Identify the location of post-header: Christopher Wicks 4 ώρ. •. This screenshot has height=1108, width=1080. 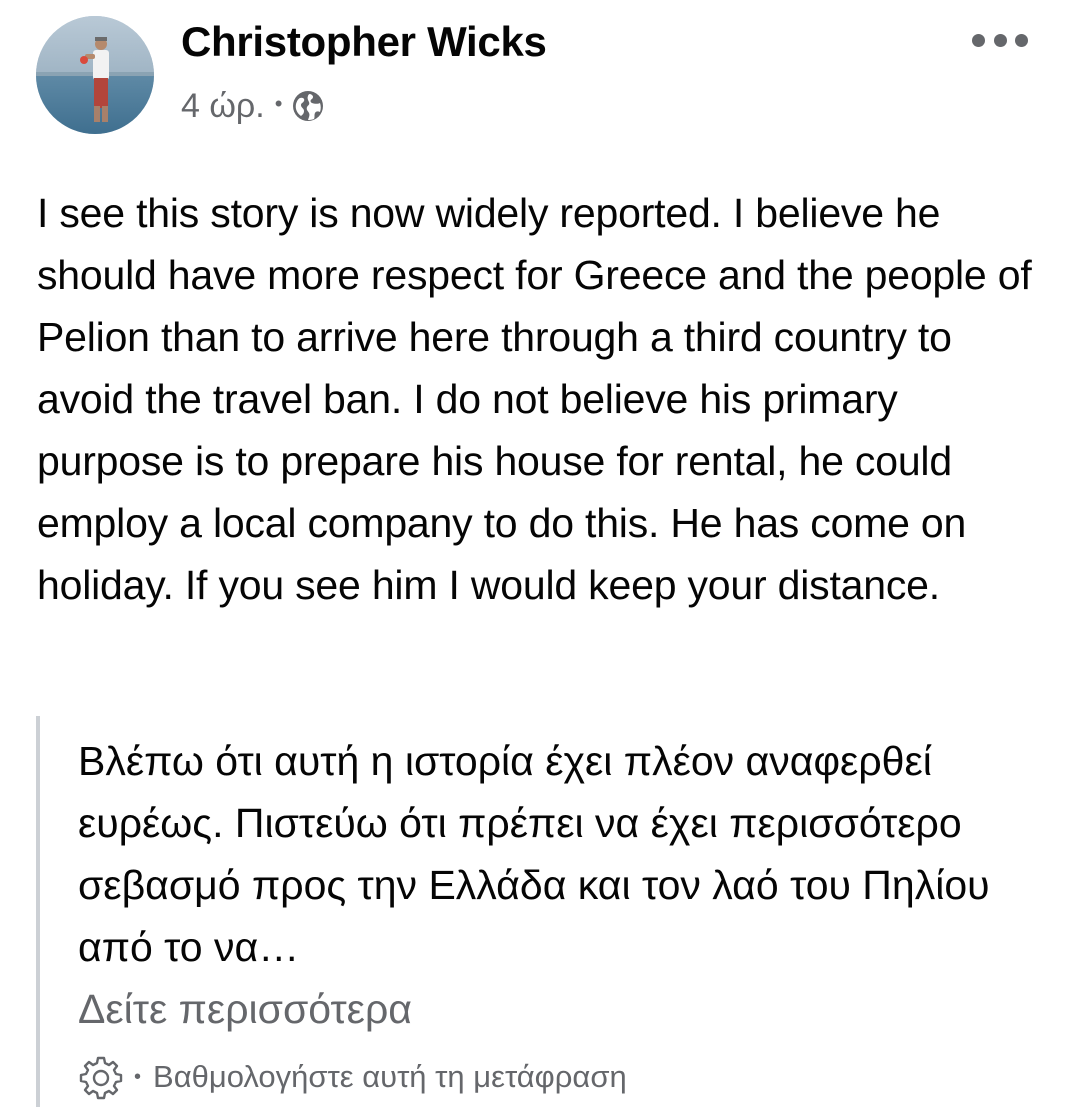
(540, 75).